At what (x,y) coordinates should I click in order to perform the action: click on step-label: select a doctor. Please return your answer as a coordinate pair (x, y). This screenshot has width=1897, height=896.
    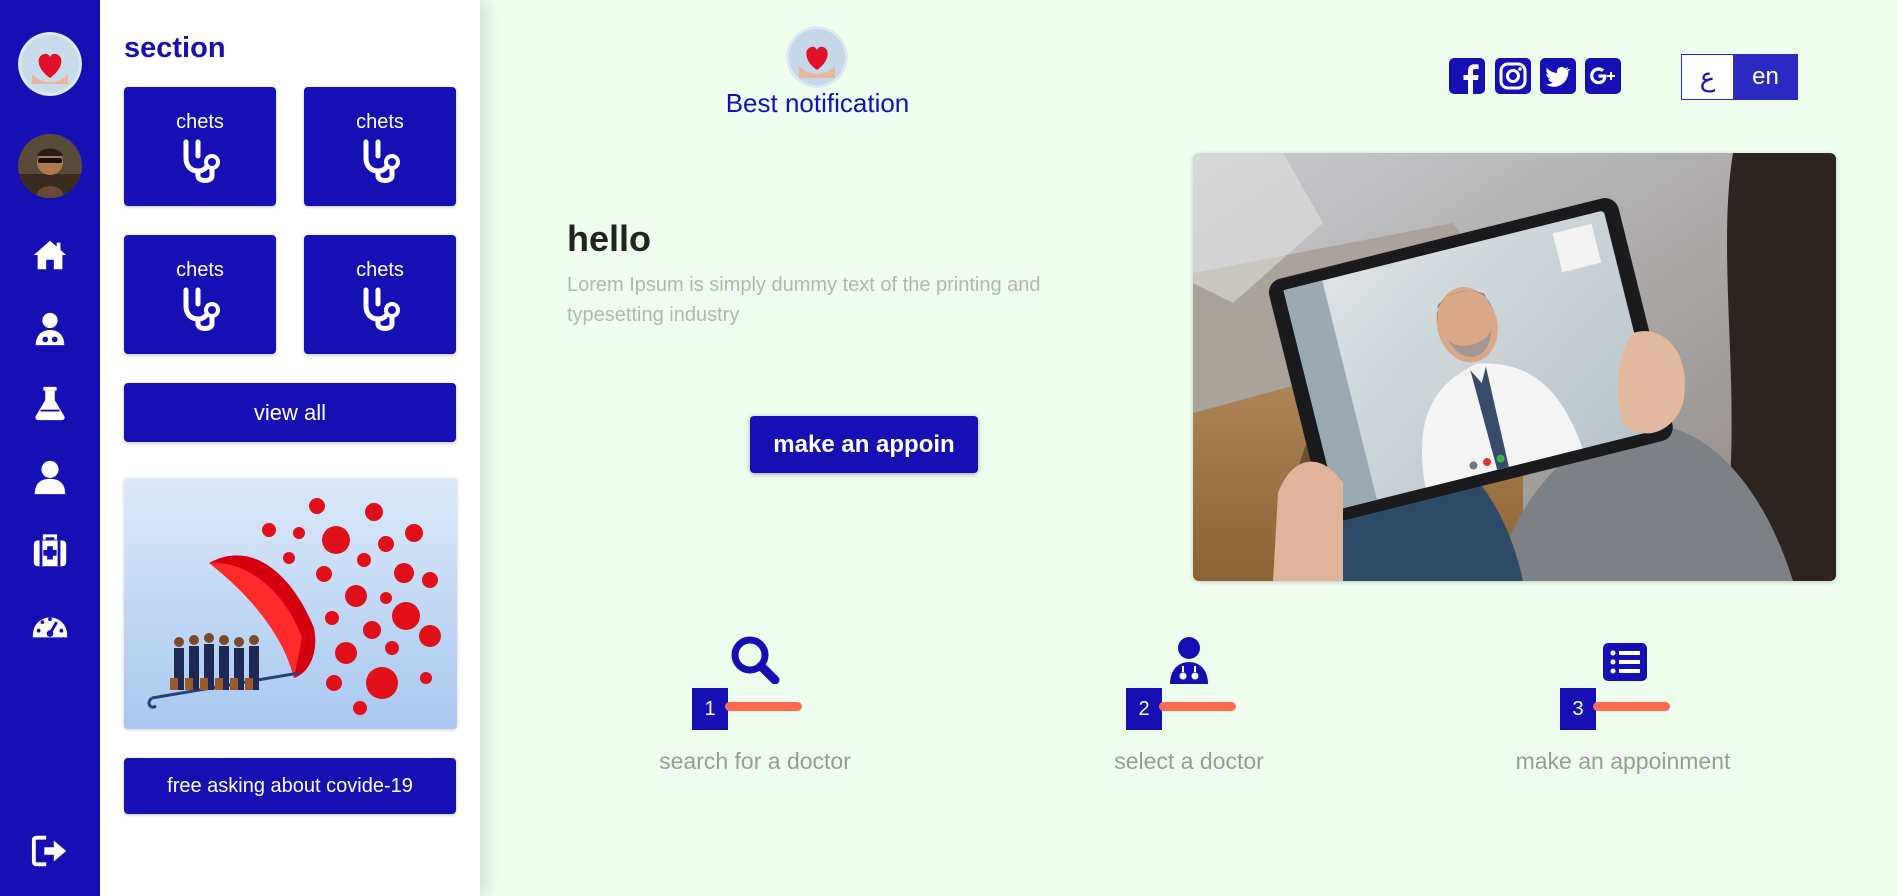
    Looking at the image, I should click on (1189, 761).